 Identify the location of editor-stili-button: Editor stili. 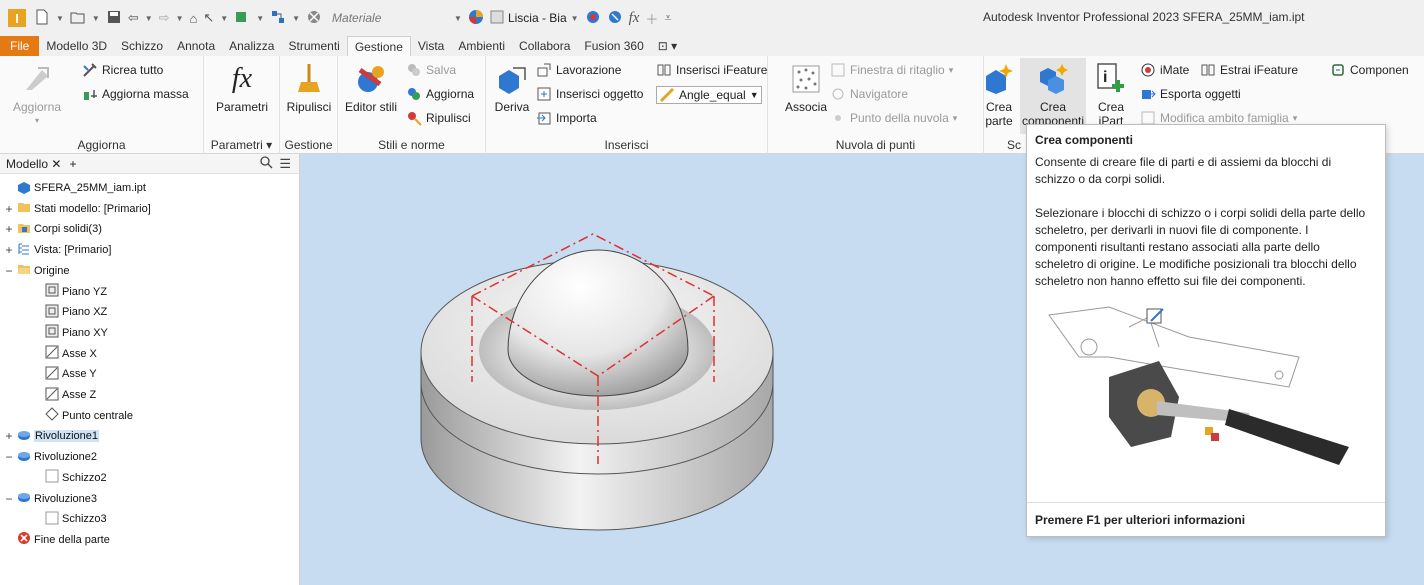
(371, 88).